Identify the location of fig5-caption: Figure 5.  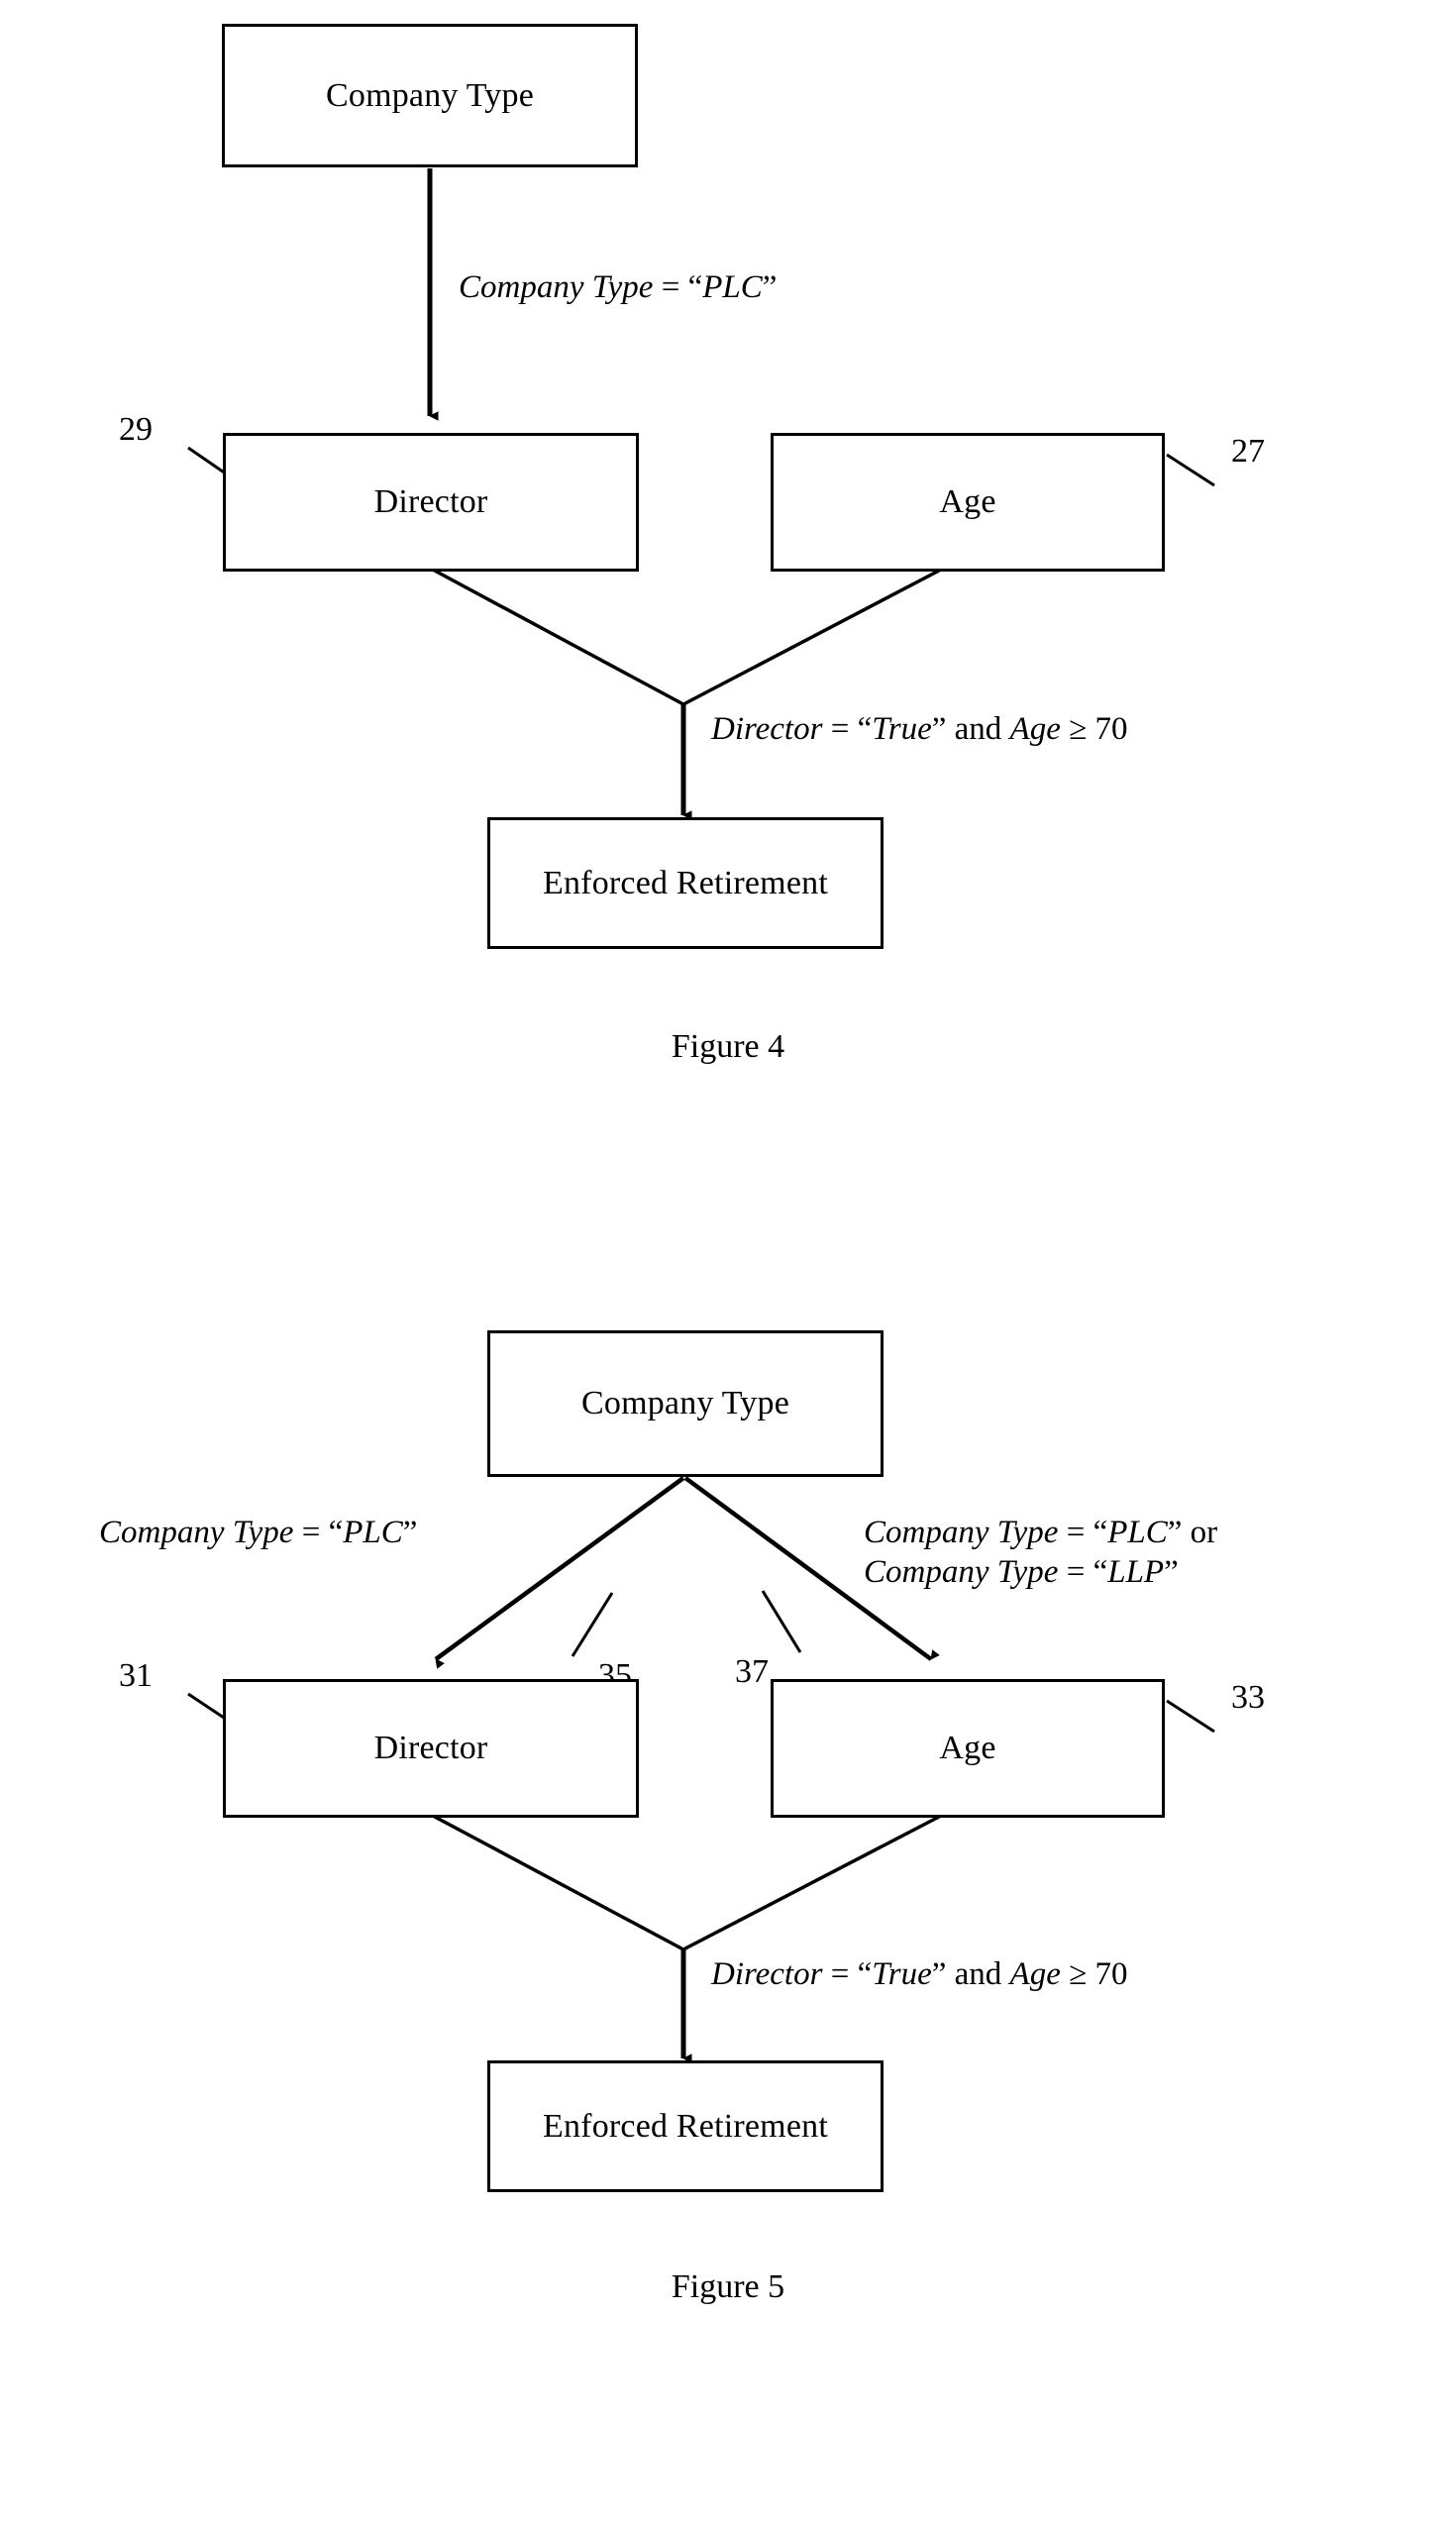
(728, 2286).